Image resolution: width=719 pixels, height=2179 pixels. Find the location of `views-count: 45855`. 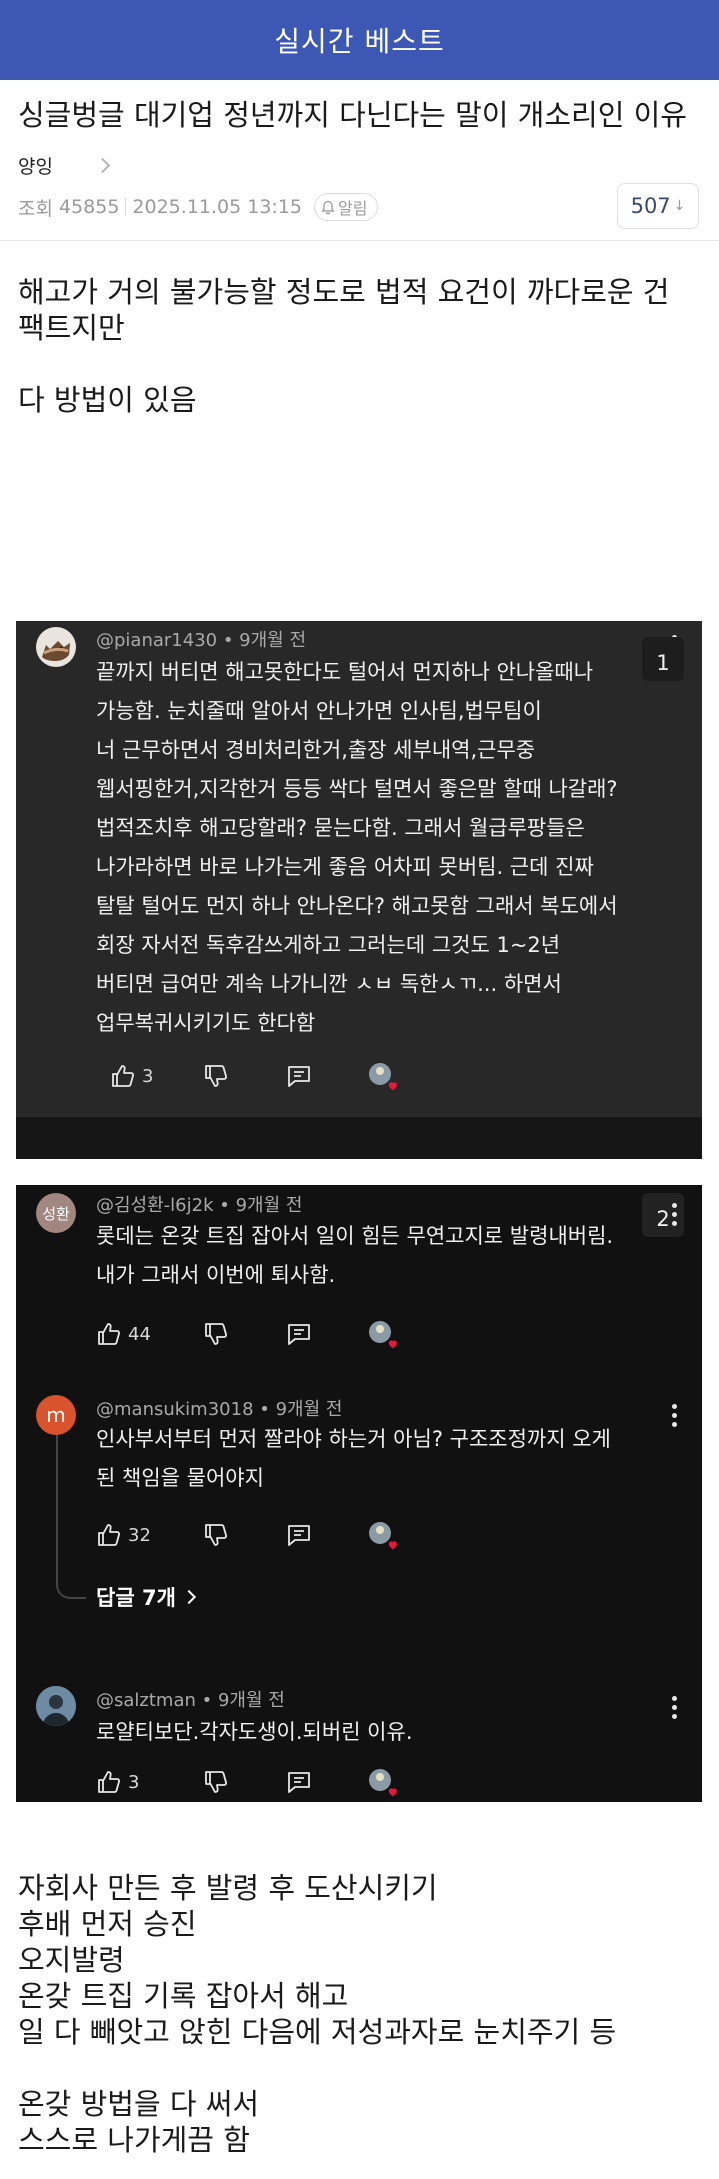

views-count: 45855 is located at coordinates (89, 207).